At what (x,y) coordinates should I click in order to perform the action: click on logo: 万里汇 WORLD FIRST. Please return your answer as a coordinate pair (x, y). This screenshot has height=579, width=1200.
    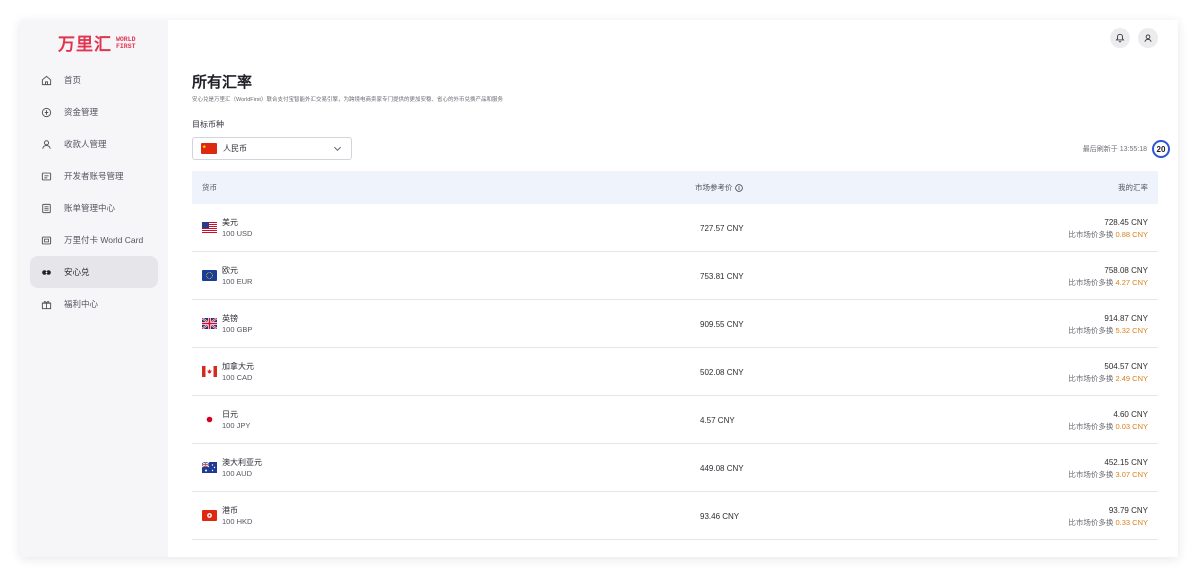
    Looking at the image, I should click on (97, 42).